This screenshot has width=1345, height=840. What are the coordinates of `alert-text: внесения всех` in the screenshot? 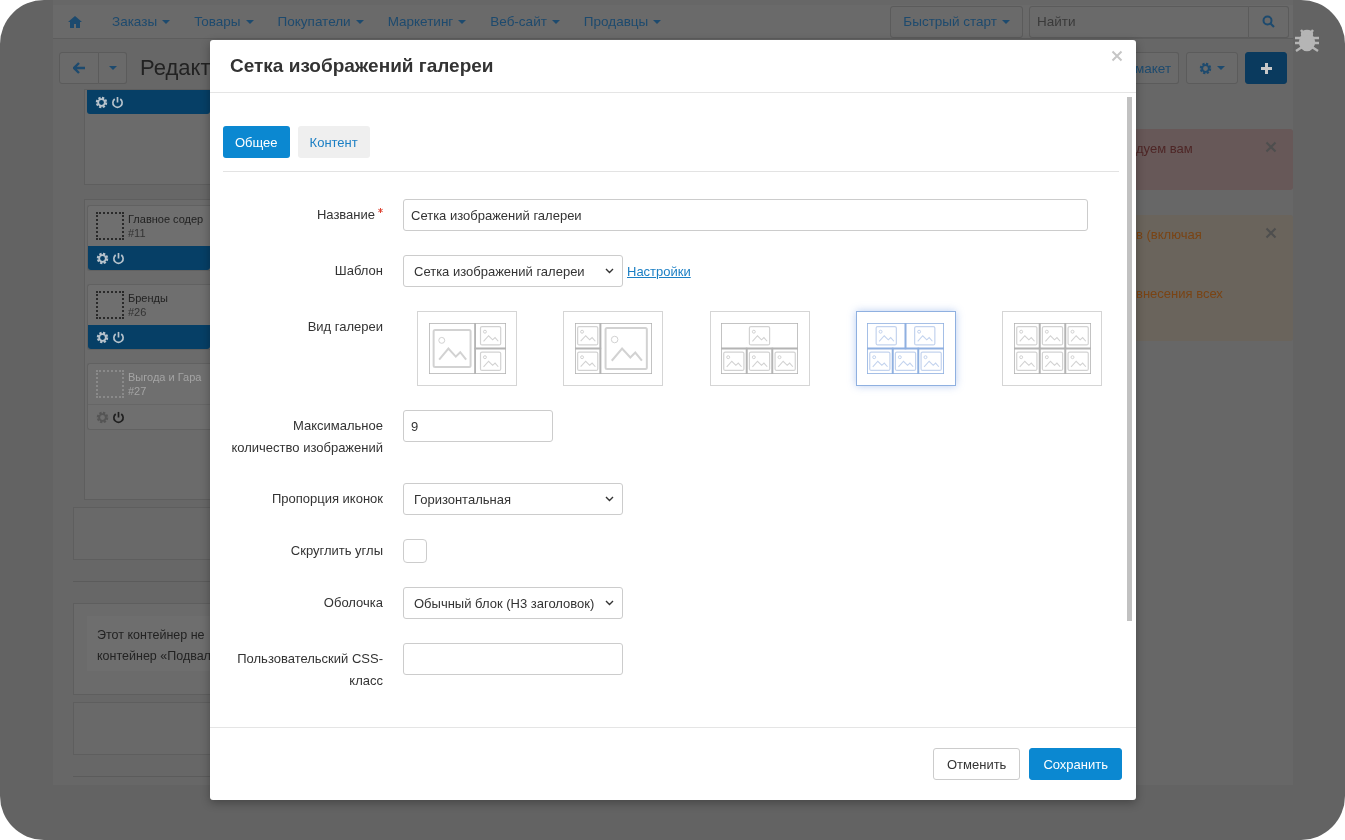 It's located at (1179, 293).